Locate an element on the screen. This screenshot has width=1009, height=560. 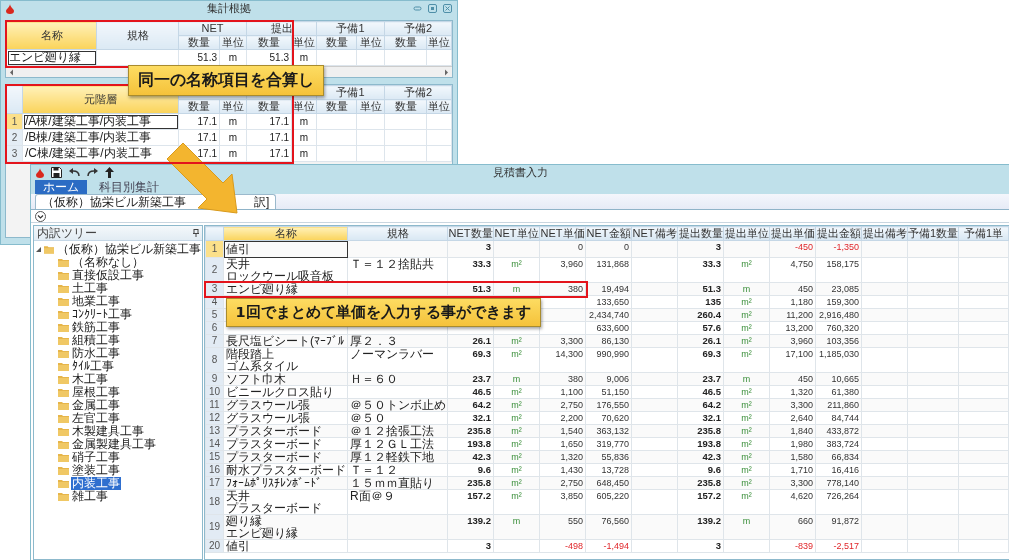
table-cell: 760,320 is located at coordinates (838, 328).